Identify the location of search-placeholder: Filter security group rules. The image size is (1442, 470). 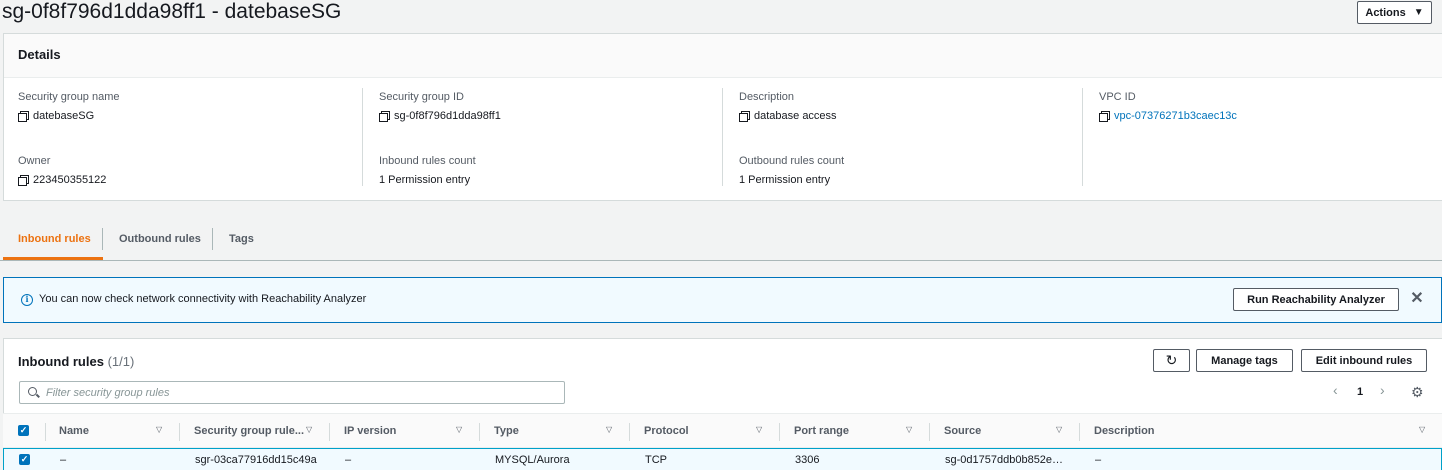
(108, 393).